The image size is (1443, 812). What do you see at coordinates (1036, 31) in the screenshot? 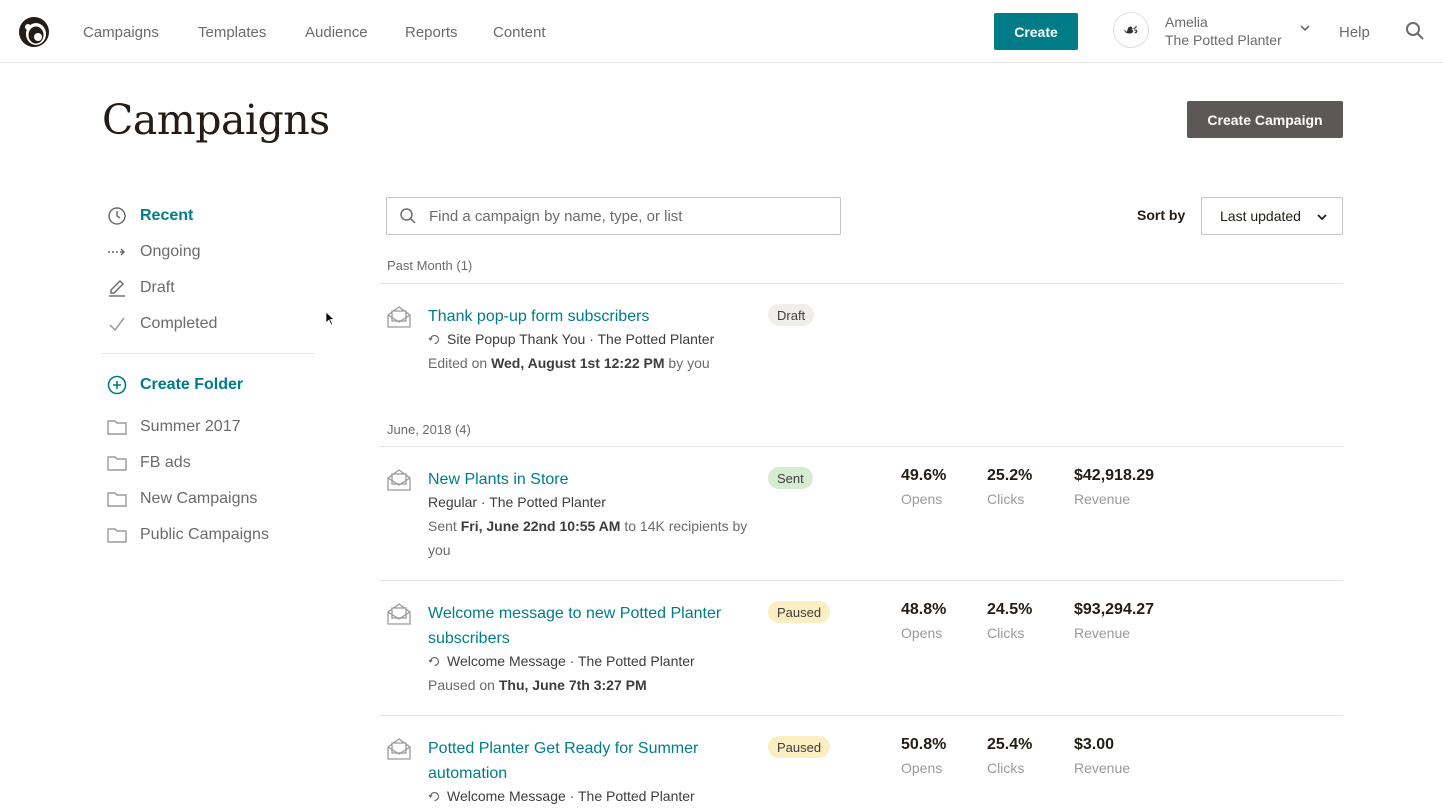
I see `create-button: Create` at bounding box center [1036, 31].